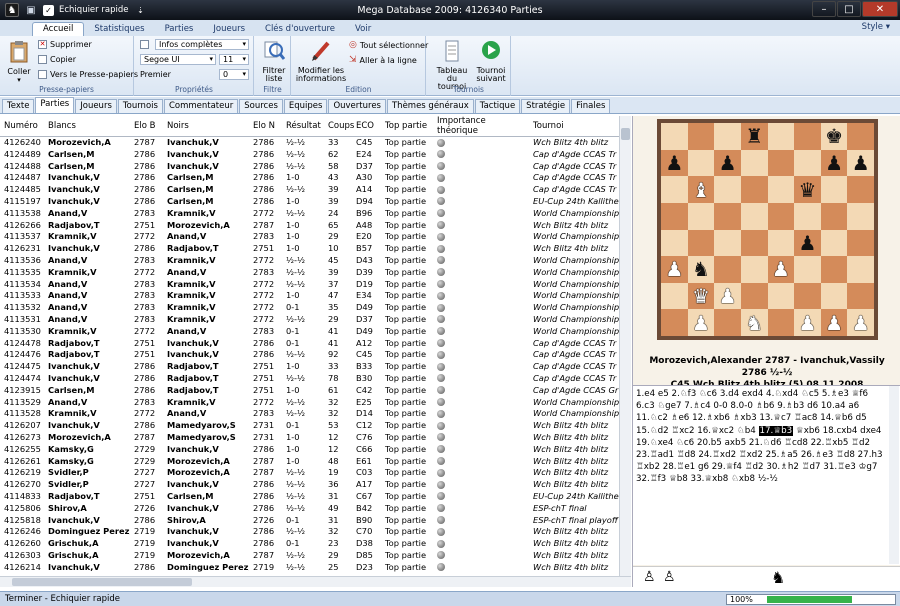 Image resolution: width=900 pixels, height=606 pixels. Describe the element at coordinates (366, 126) in the screenshot. I see `column-header: ECO` at that location.